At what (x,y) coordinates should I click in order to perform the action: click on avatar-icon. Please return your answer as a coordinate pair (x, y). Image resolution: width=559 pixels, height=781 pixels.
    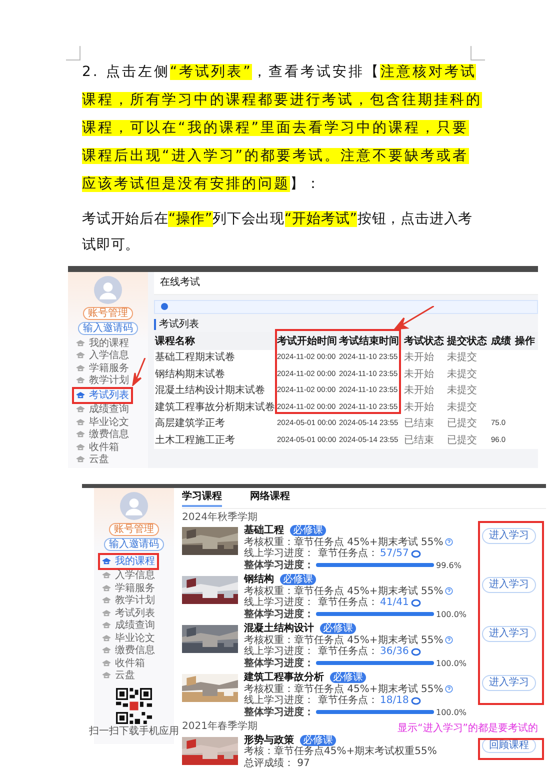
    Looking at the image, I should click on (134, 506).